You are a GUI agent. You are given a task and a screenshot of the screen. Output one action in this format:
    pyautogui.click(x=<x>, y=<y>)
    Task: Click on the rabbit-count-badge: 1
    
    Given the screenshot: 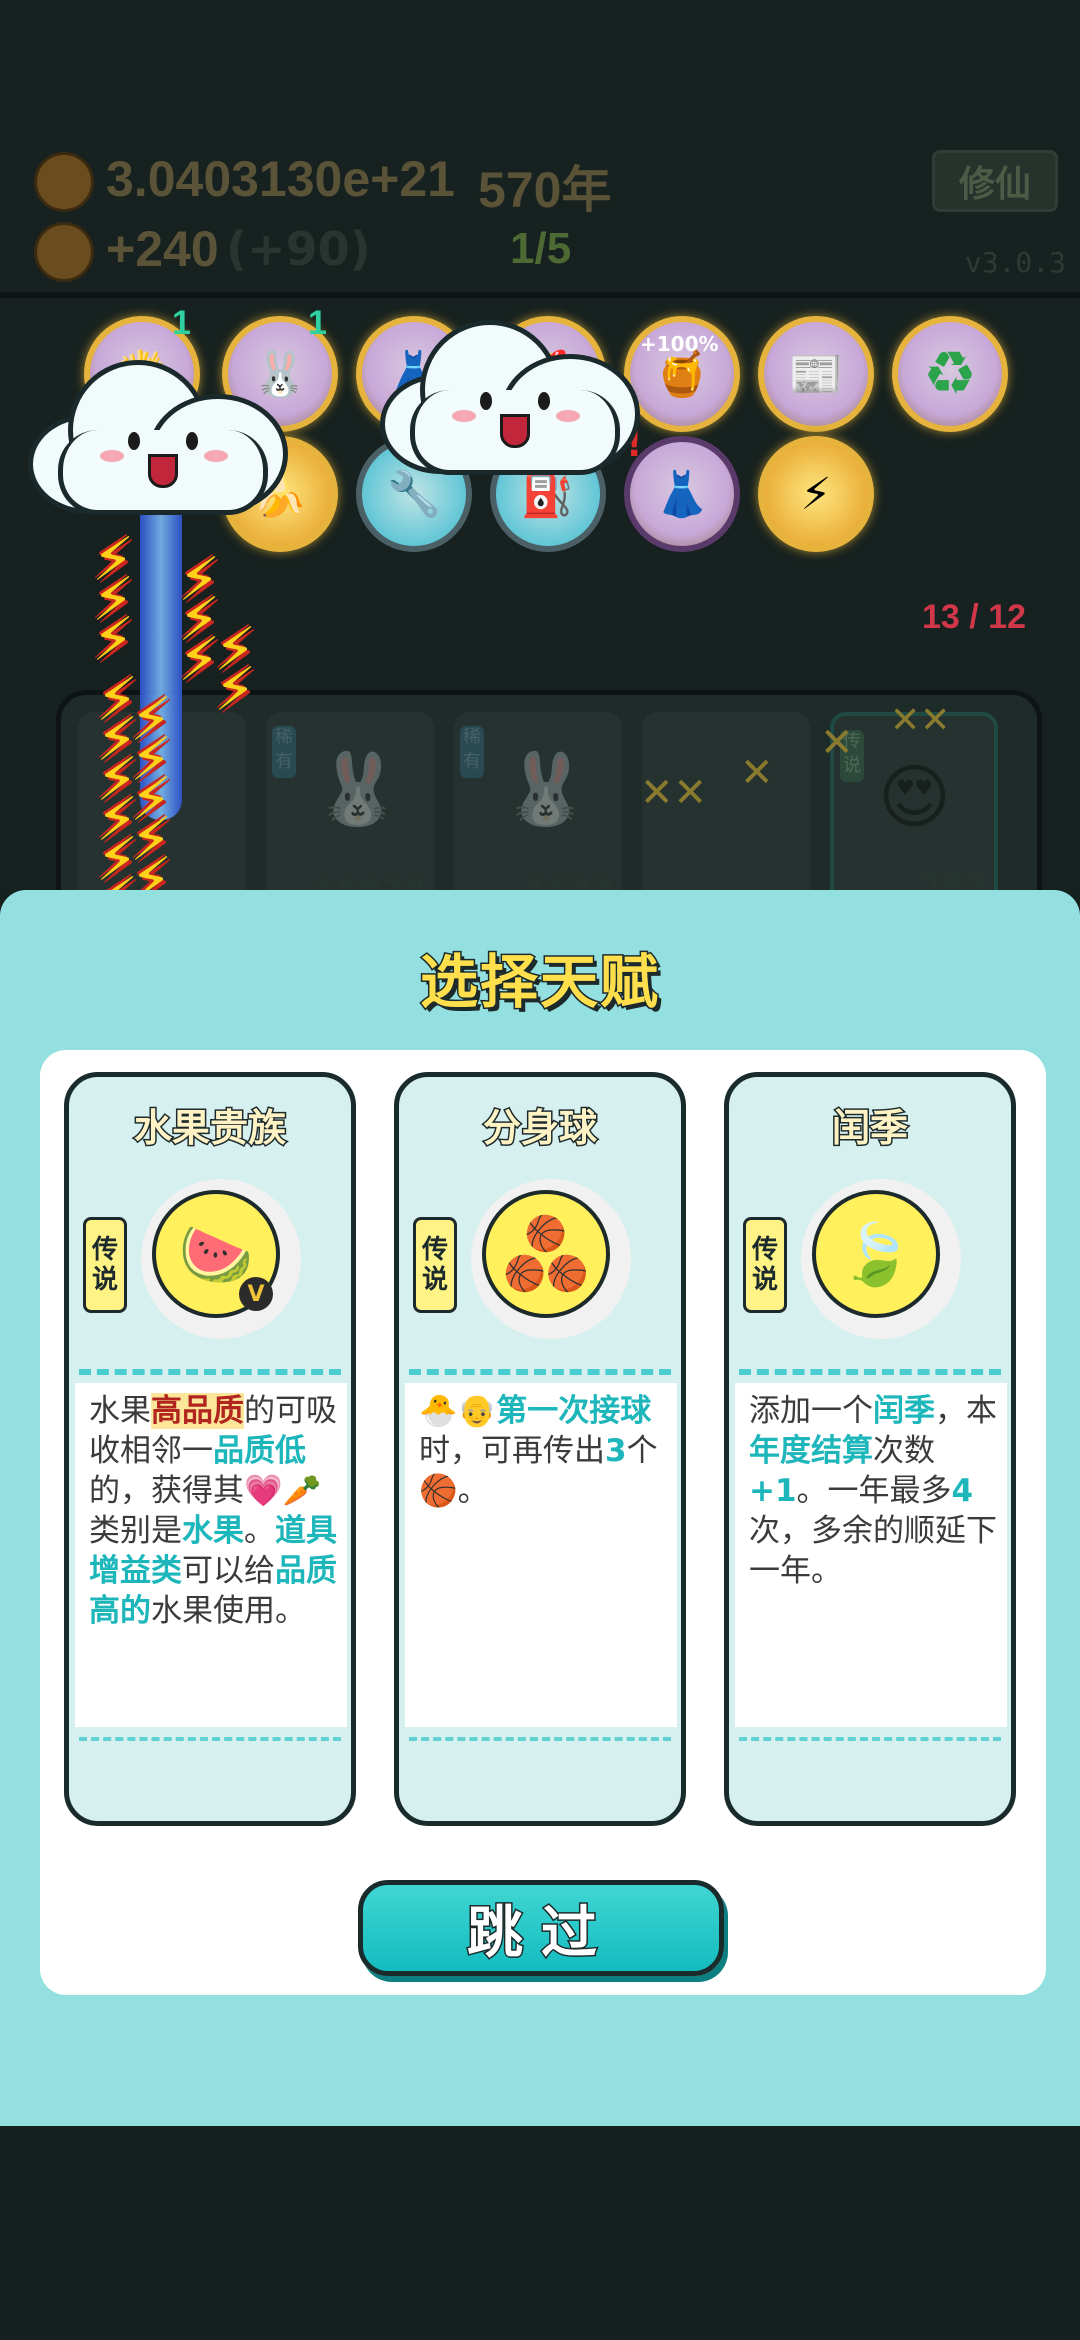 What is the action you would take?
    pyautogui.click(x=317, y=323)
    